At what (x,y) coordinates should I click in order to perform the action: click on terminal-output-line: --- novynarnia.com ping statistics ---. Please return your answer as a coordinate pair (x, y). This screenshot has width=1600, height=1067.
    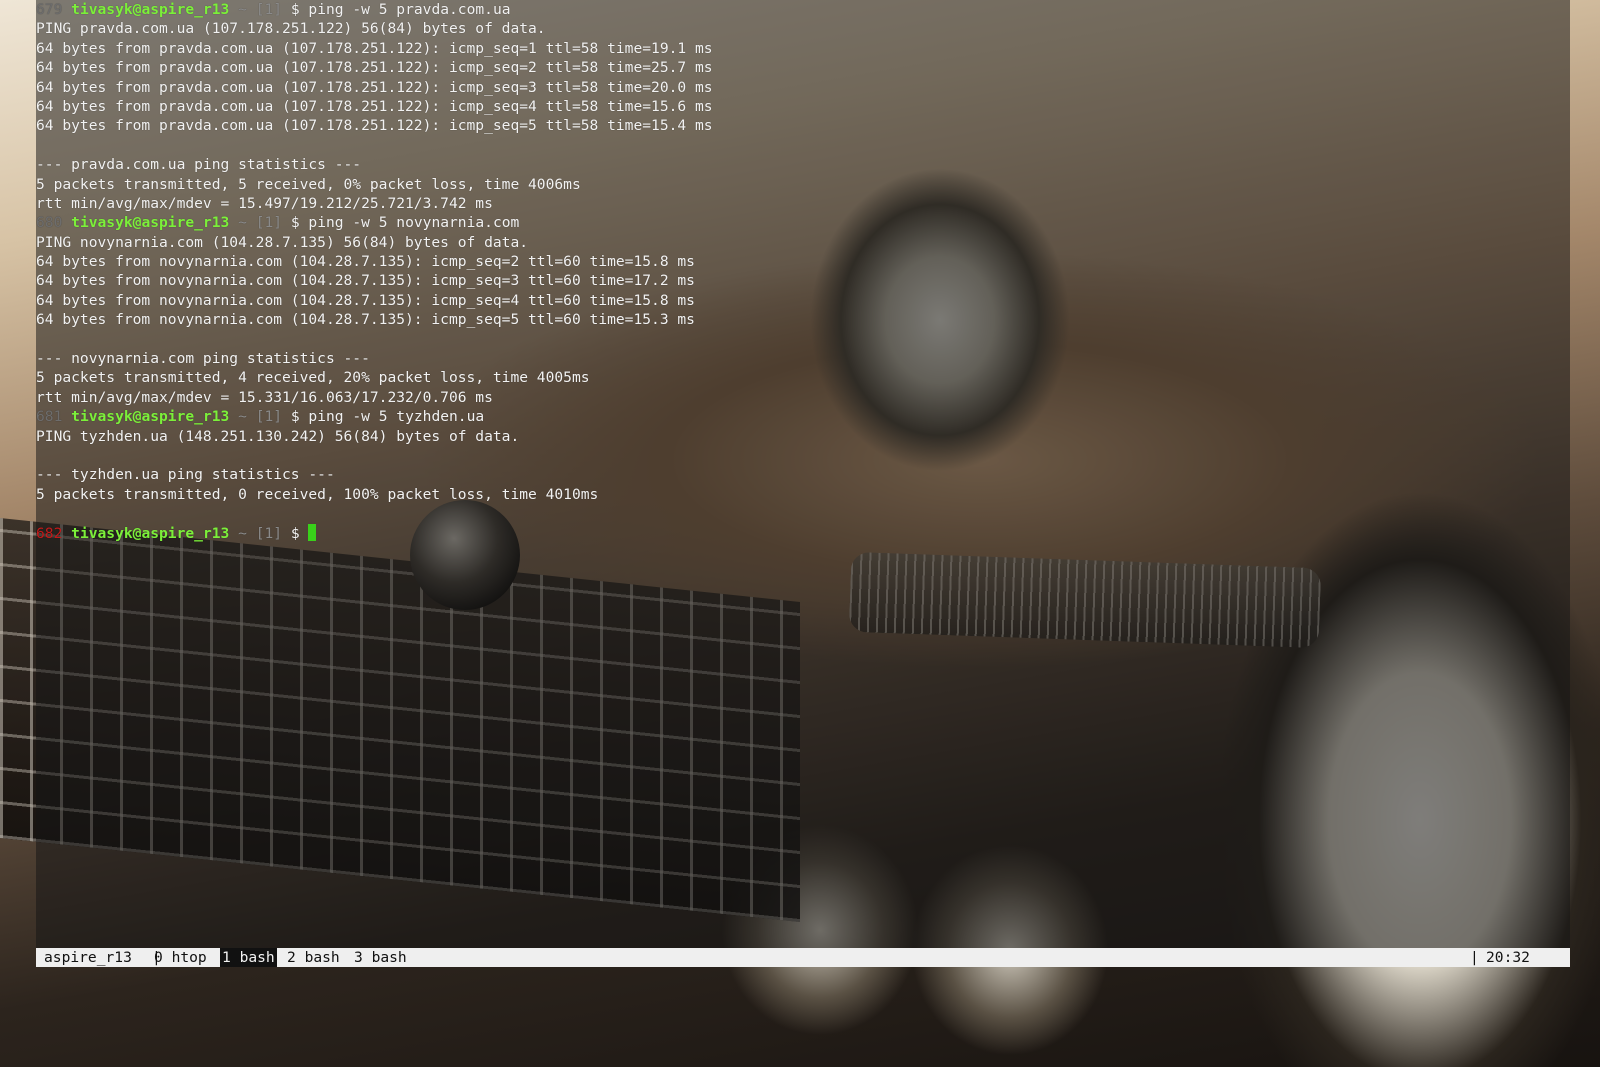
    Looking at the image, I should click on (203, 359).